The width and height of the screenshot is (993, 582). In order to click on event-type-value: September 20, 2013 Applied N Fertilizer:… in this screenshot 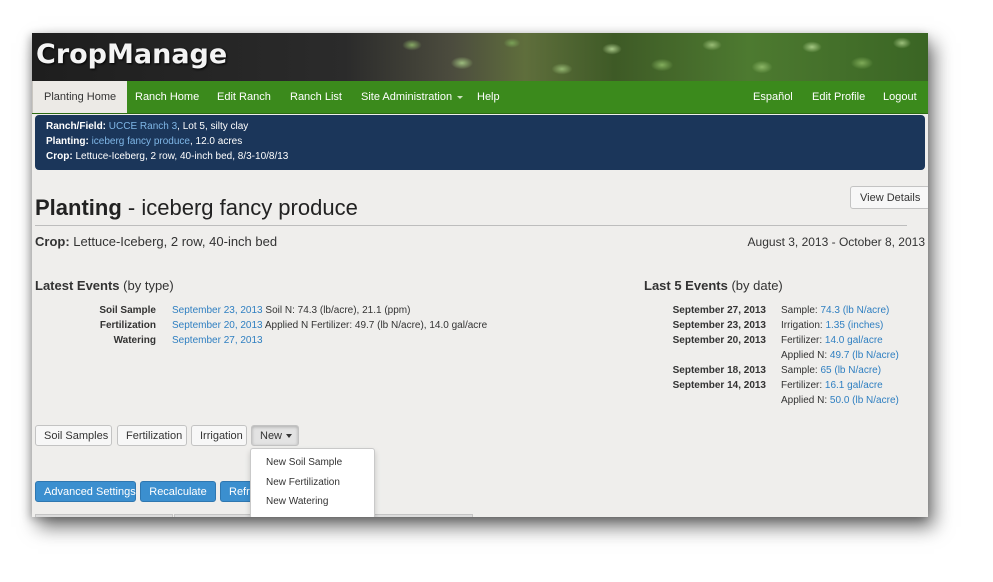, I will do `click(329, 325)`.